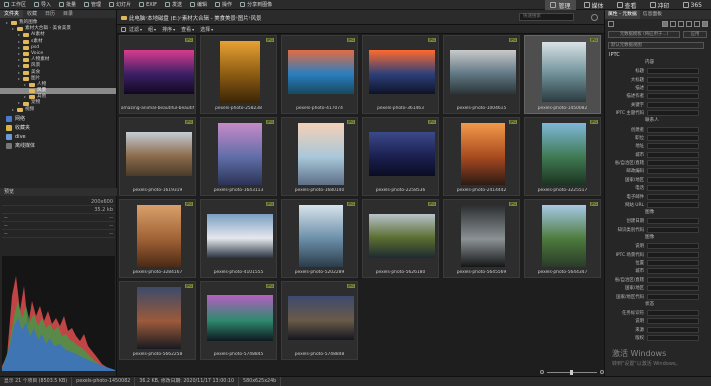 The width and height of the screenshot is (711, 386). What do you see at coordinates (168, 29) in the screenshot?
I see `filter-item-2: 排序 ▾` at bounding box center [168, 29].